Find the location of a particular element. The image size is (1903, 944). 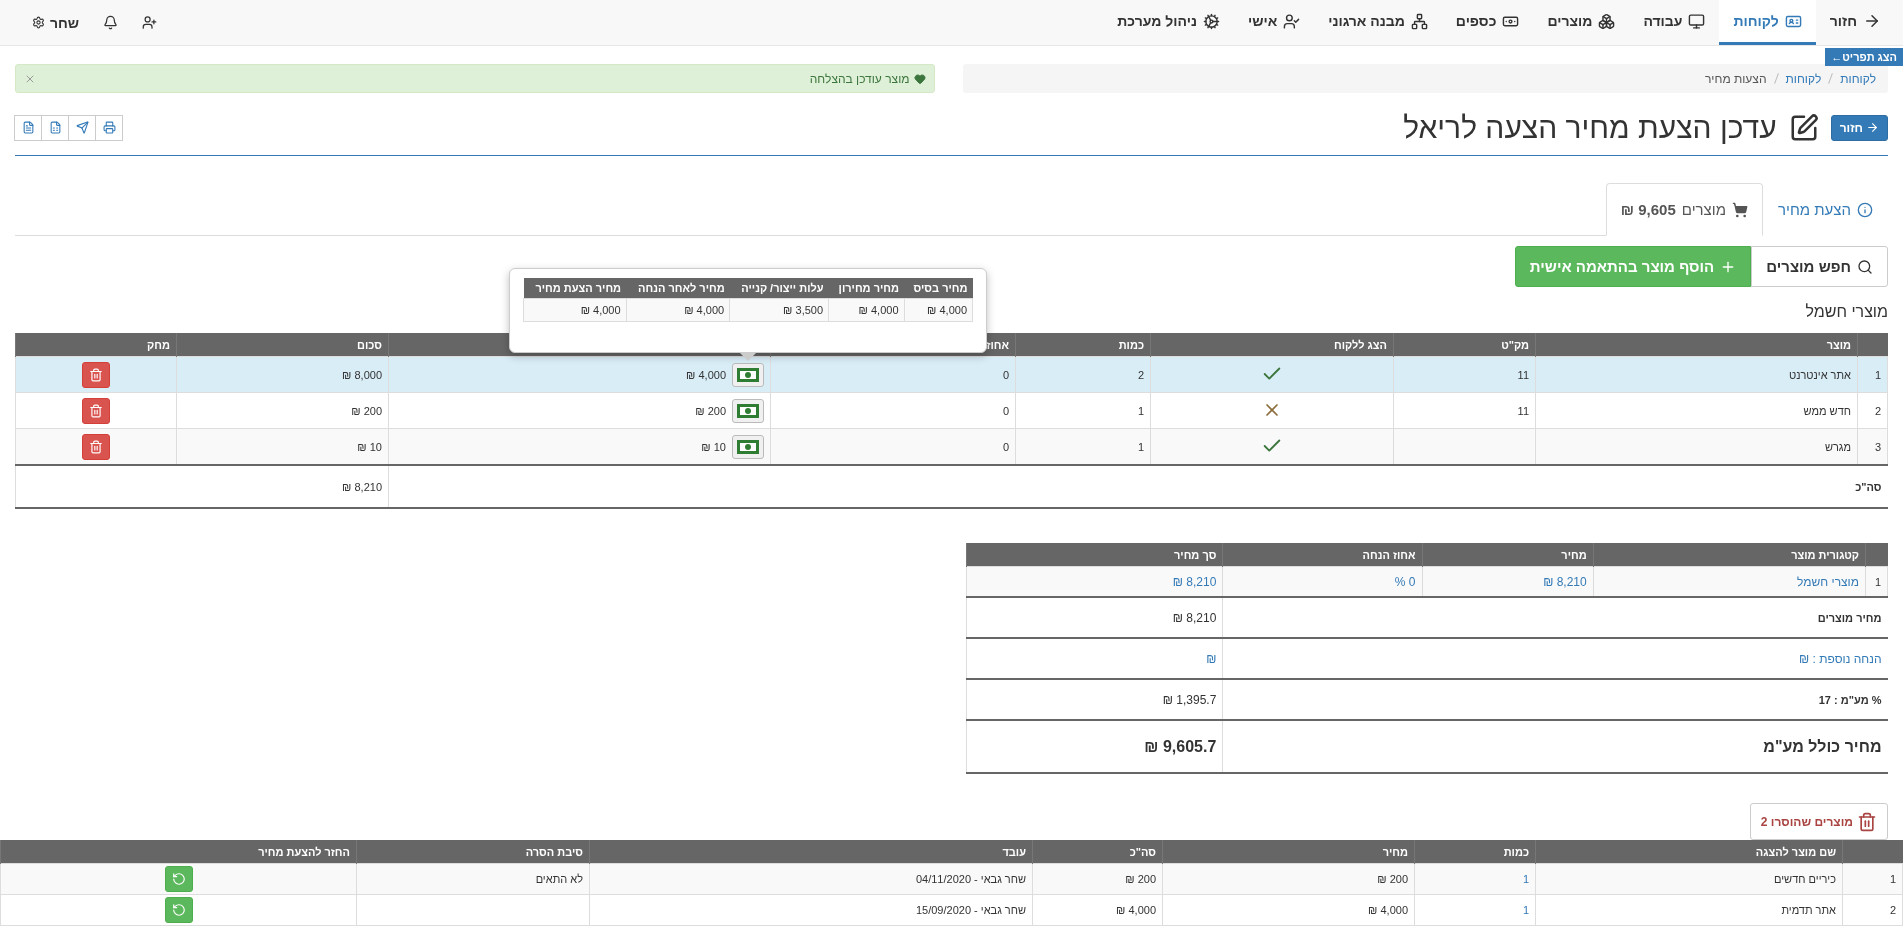

price-text: 10 ₪ is located at coordinates (713, 446).